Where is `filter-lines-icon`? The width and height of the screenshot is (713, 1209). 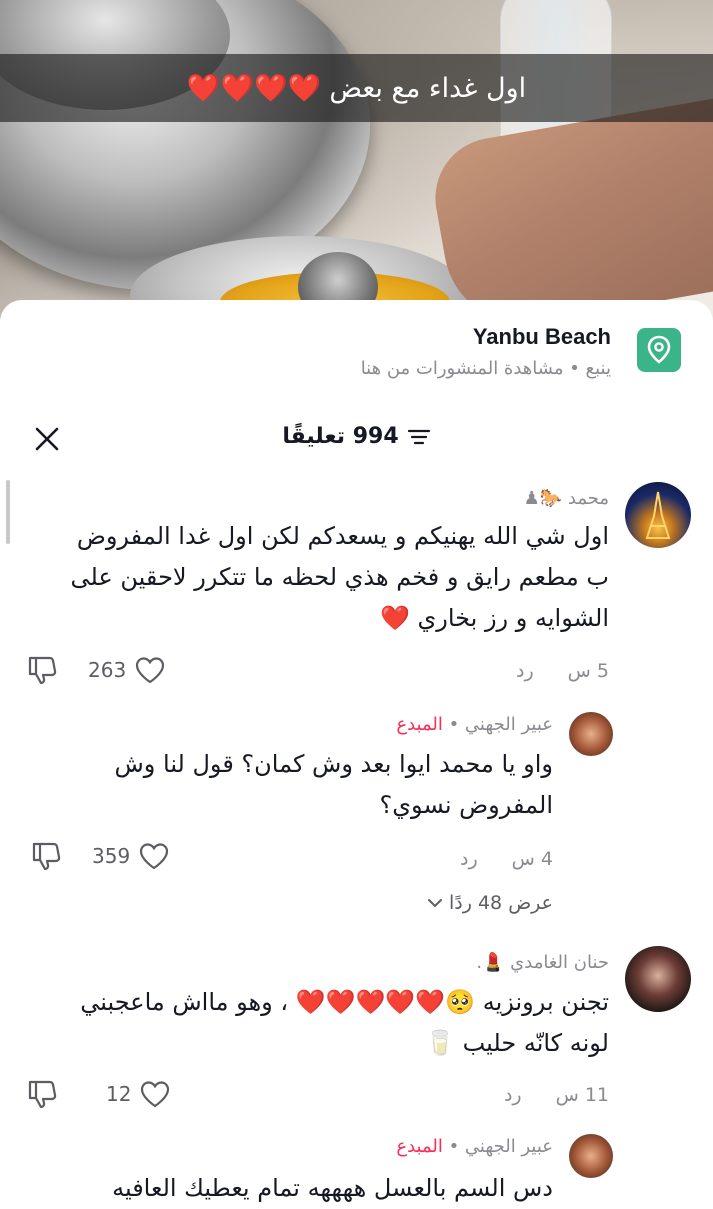 filter-lines-icon is located at coordinates (418, 436).